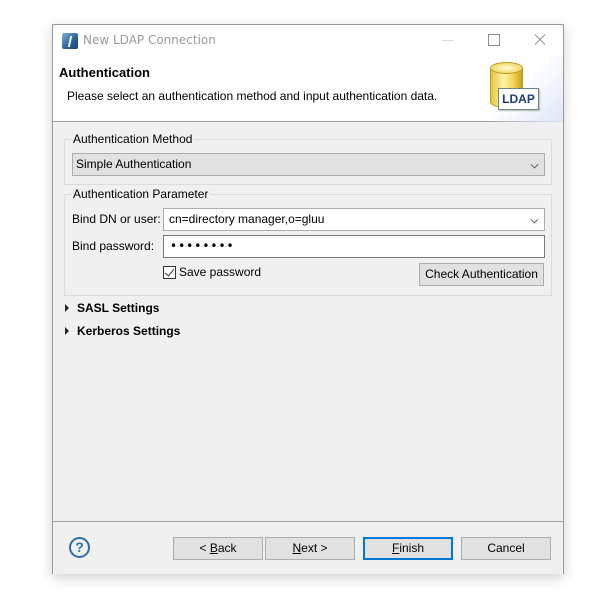 The image size is (613, 599). What do you see at coordinates (308, 164) in the screenshot?
I see `authentication-method-select: Simple Authentication` at bounding box center [308, 164].